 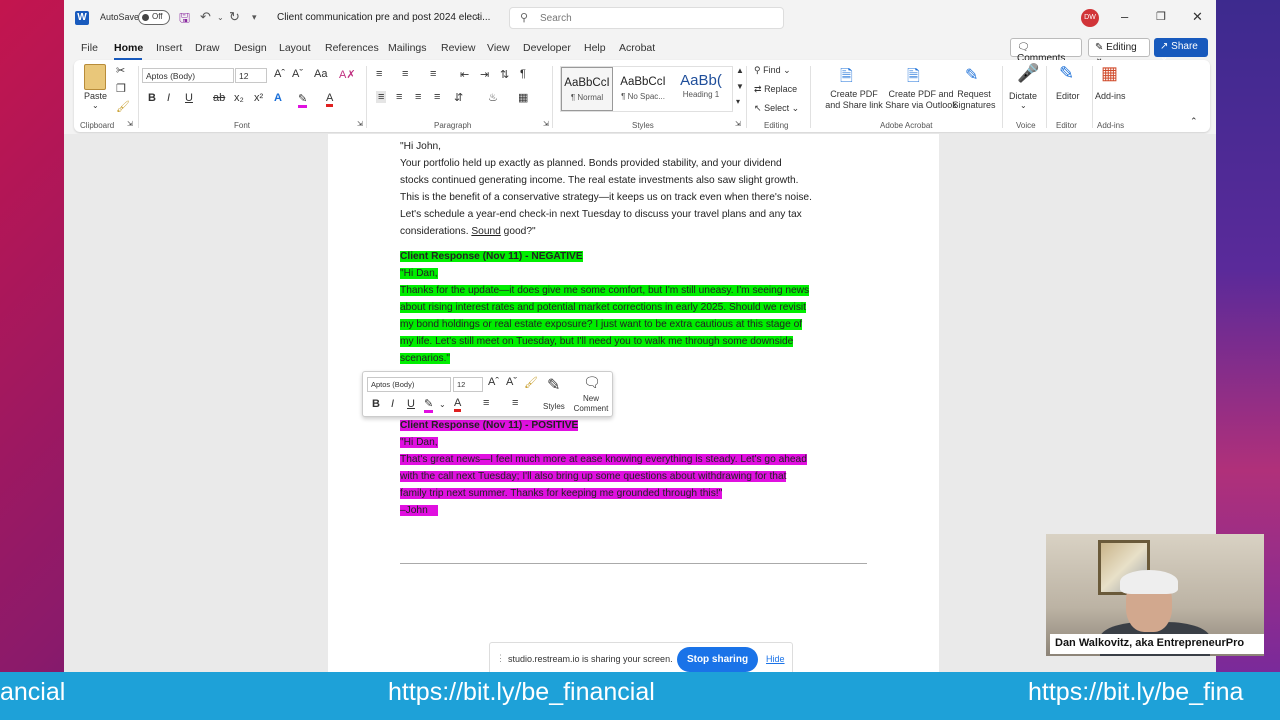 I want to click on shading-icon: ♨, so click(x=493, y=97).